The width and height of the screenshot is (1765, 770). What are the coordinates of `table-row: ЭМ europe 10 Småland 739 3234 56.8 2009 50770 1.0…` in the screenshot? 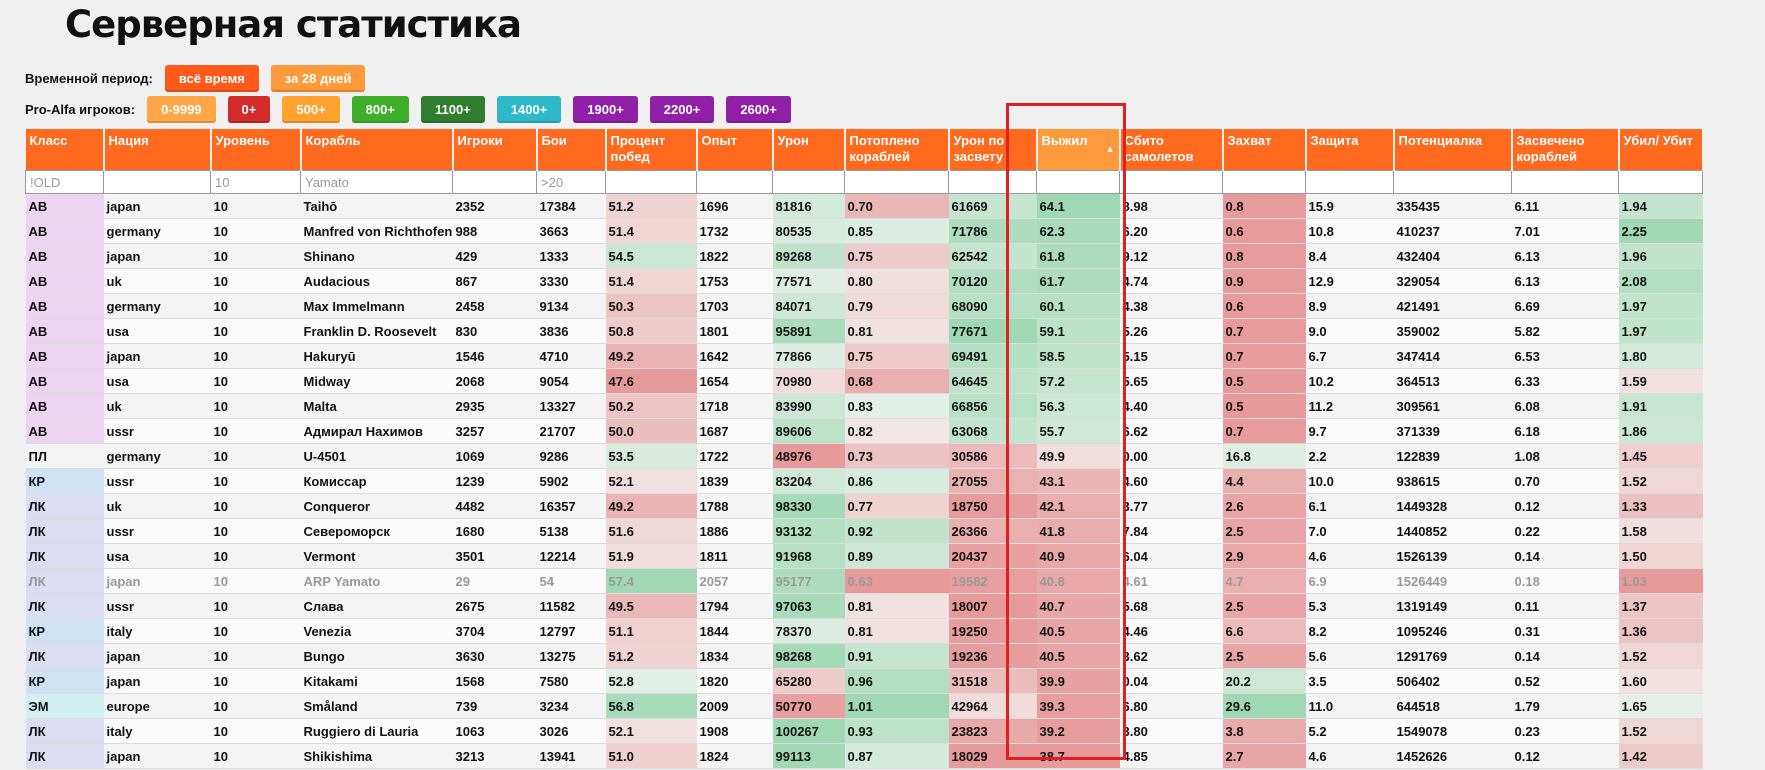 It's located at (864, 706).